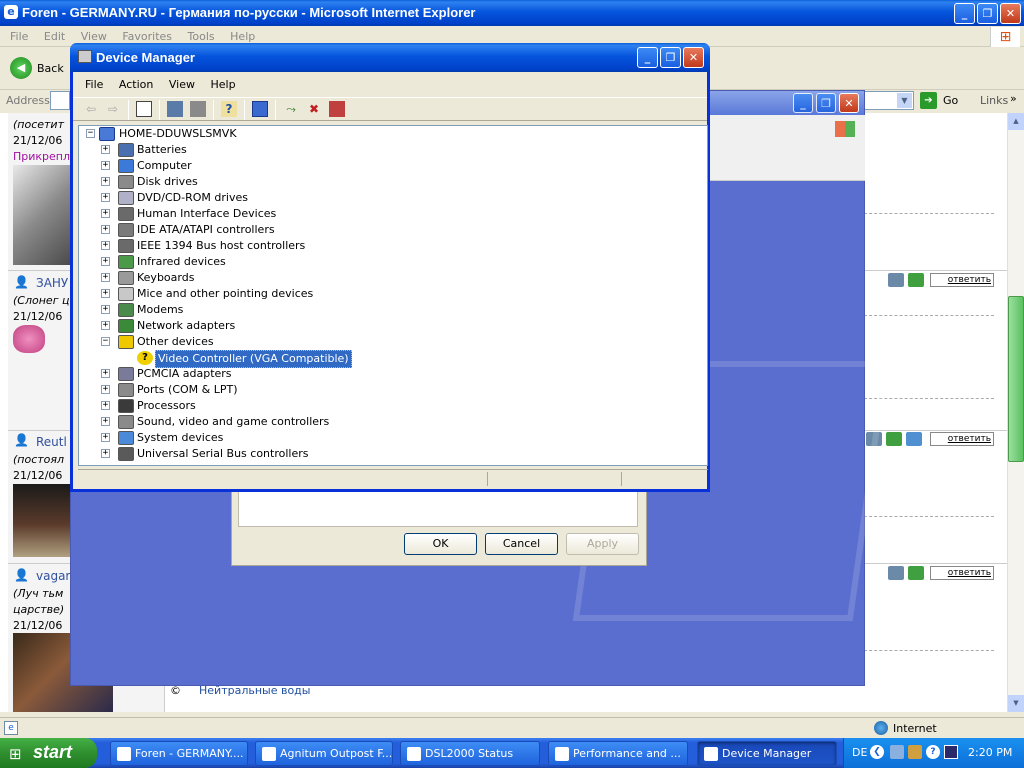 This screenshot has width=1024, height=768. What do you see at coordinates (145, 57) in the screenshot?
I see `dm-title: Device Manager` at bounding box center [145, 57].